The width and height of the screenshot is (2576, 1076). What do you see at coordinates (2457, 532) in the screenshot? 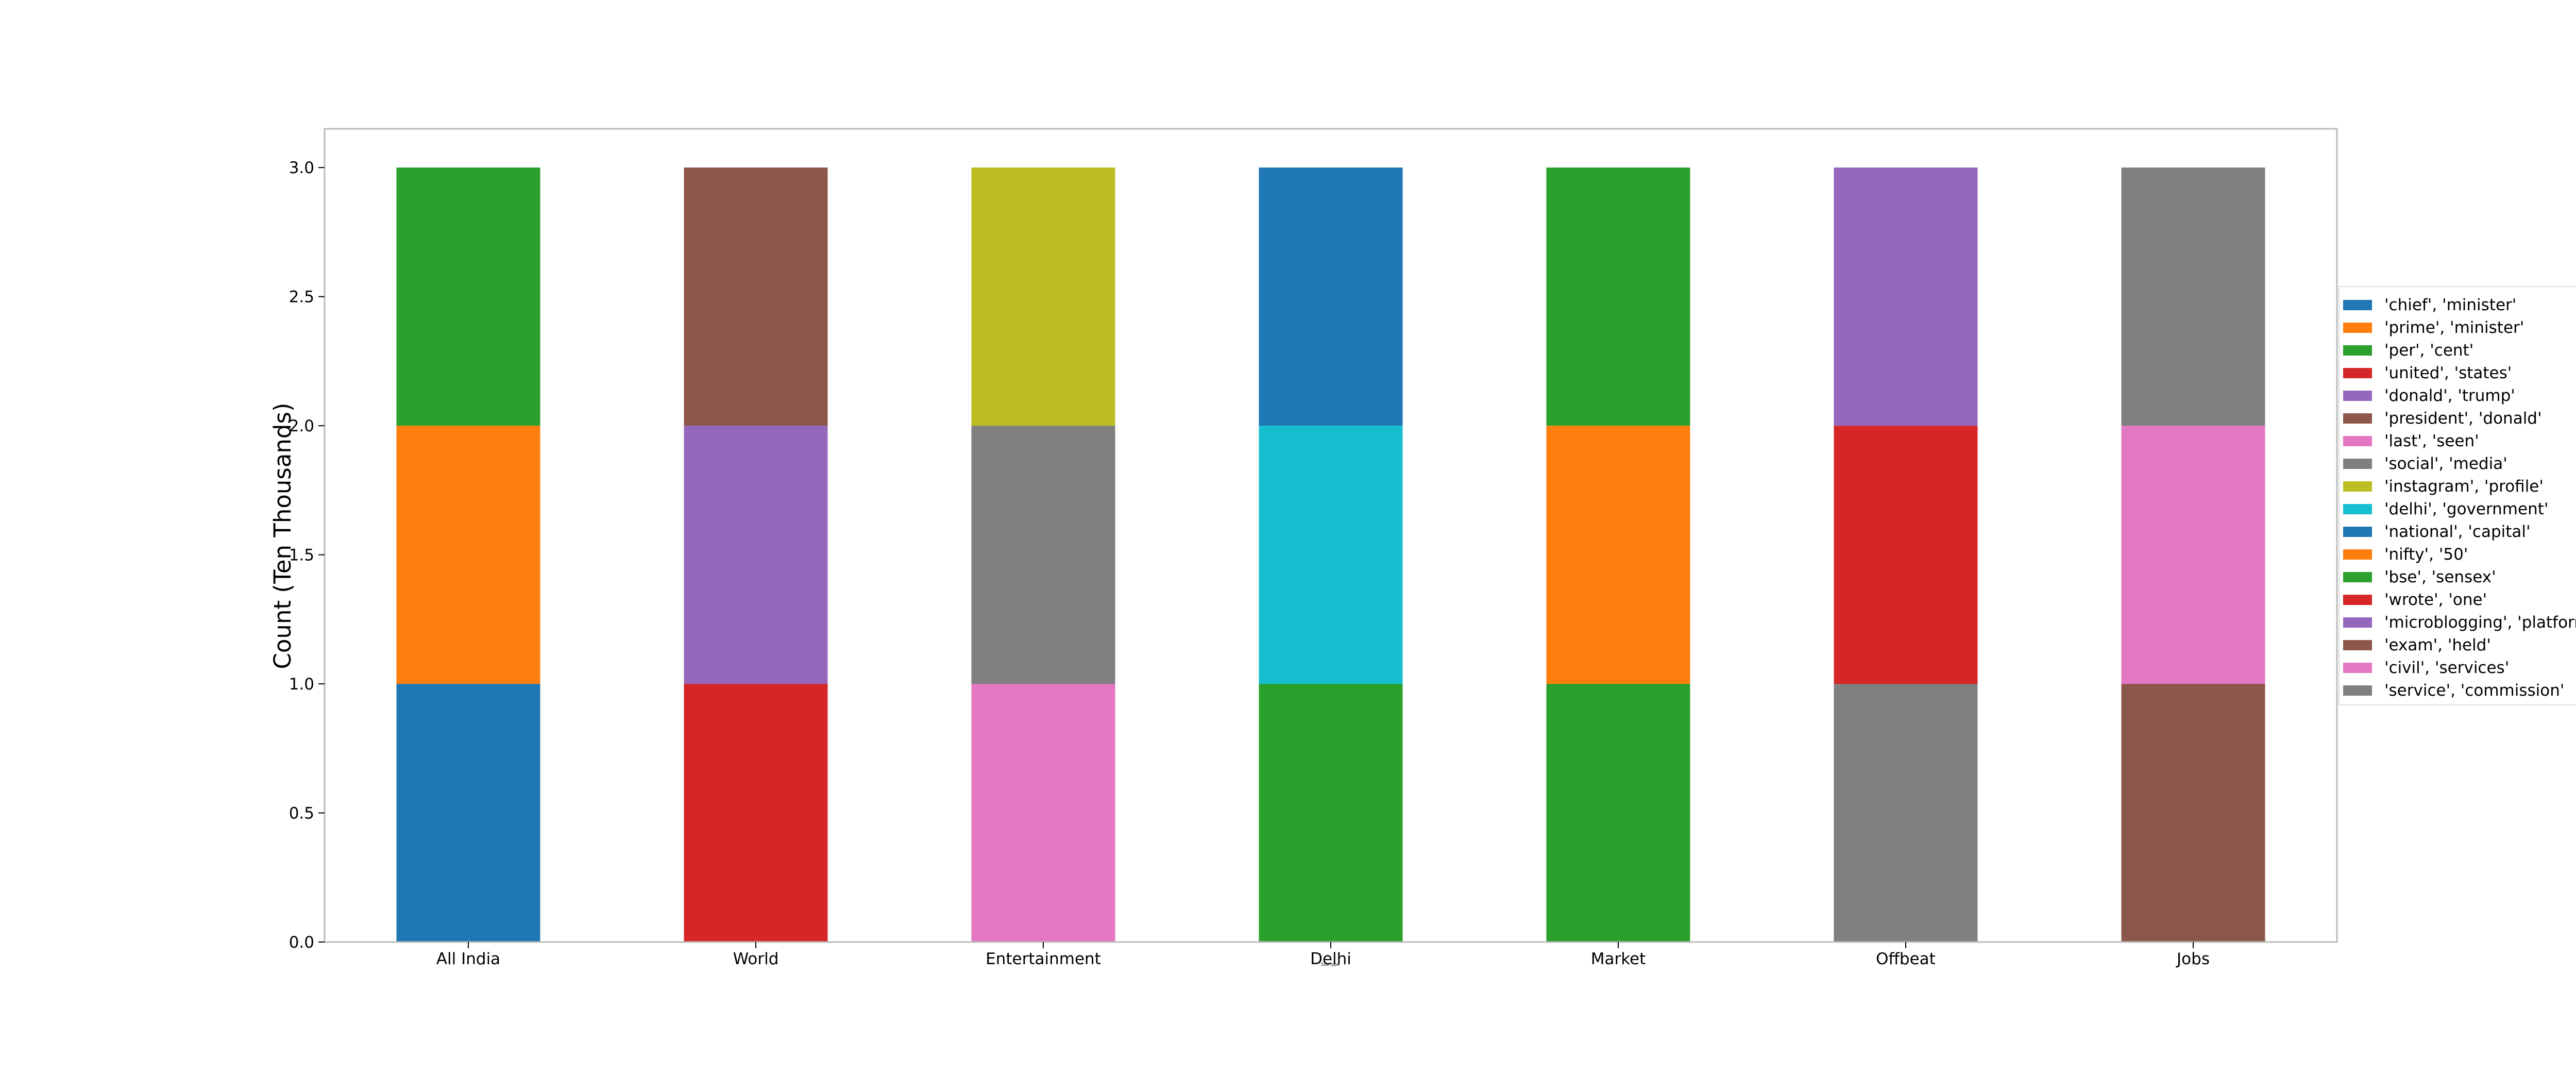
I see `legend-label: 'national', 'capital'` at bounding box center [2457, 532].